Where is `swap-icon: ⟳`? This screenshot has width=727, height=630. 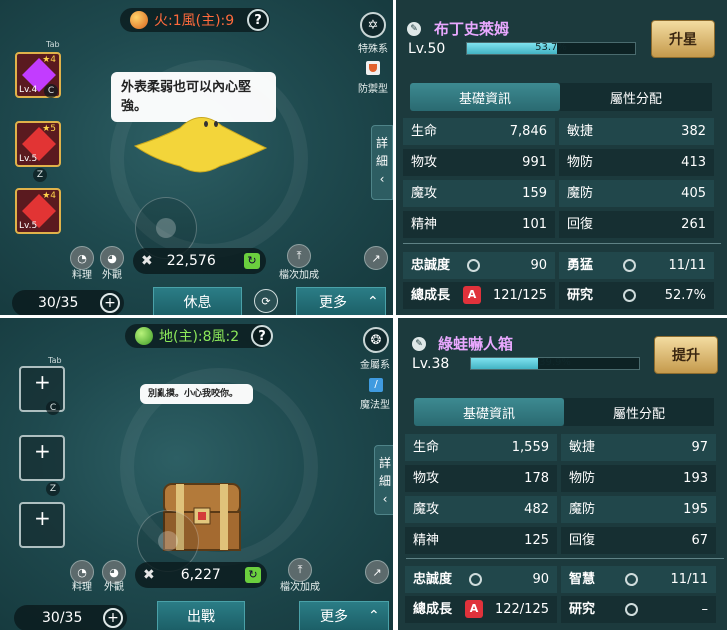 swap-icon: ⟳ is located at coordinates (266, 301).